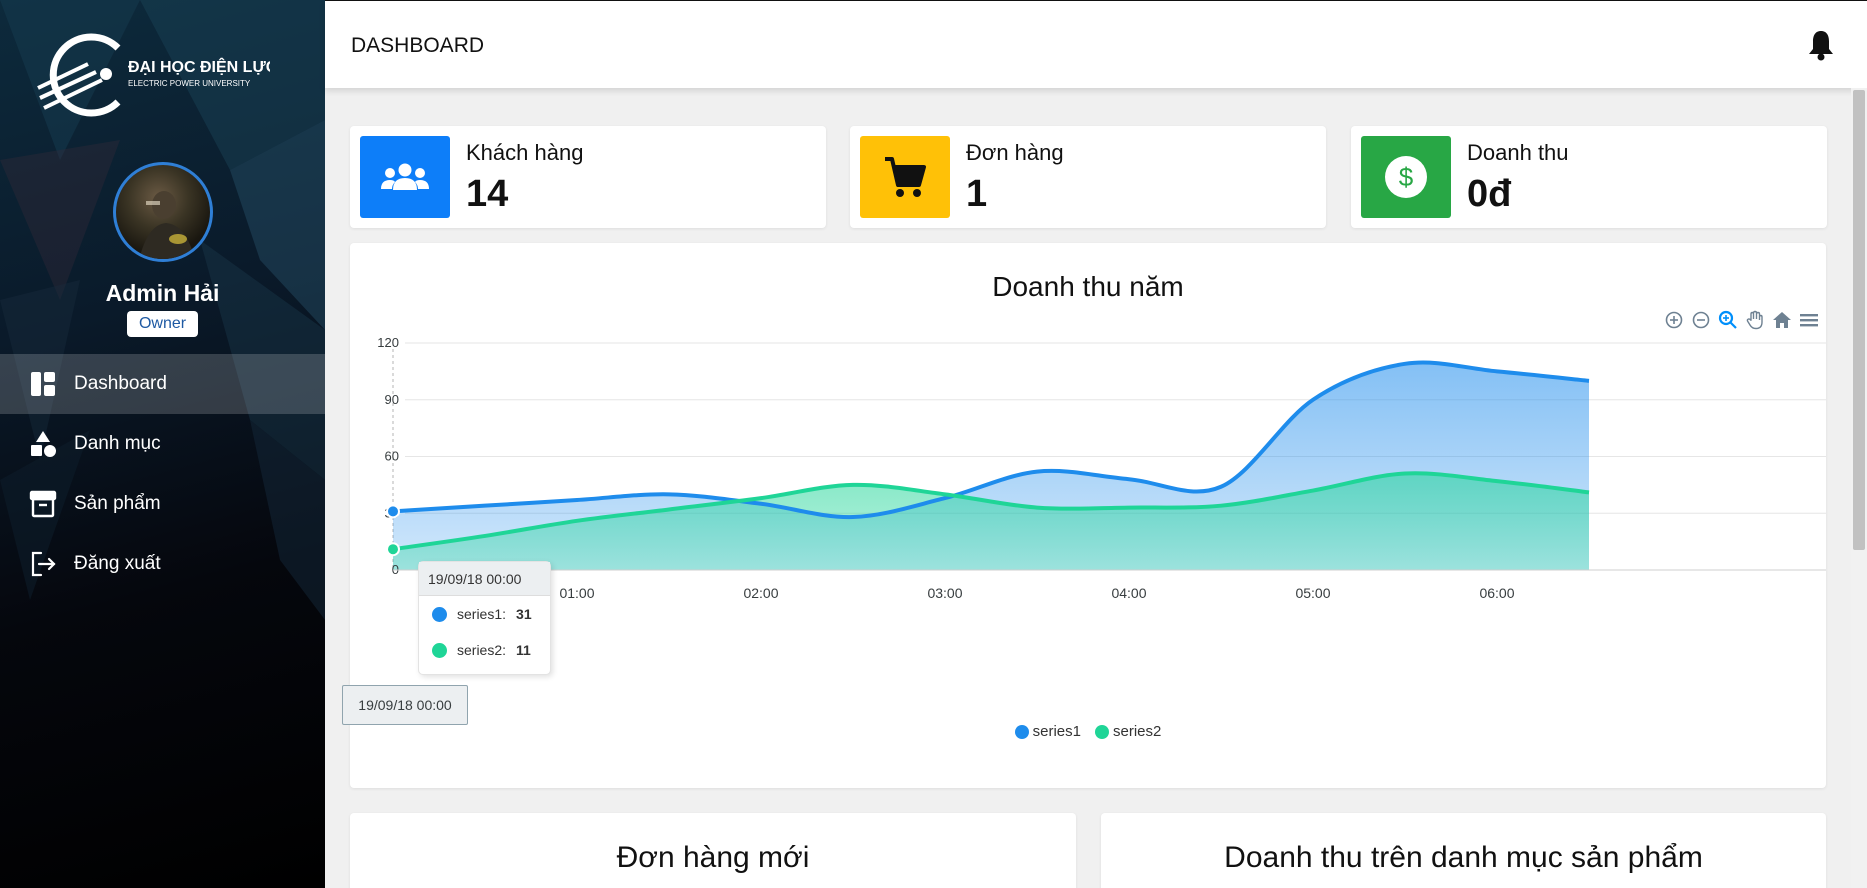 This screenshot has height=888, width=1867. Describe the element at coordinates (162, 324) in the screenshot. I see `role-badge: Owner` at that location.